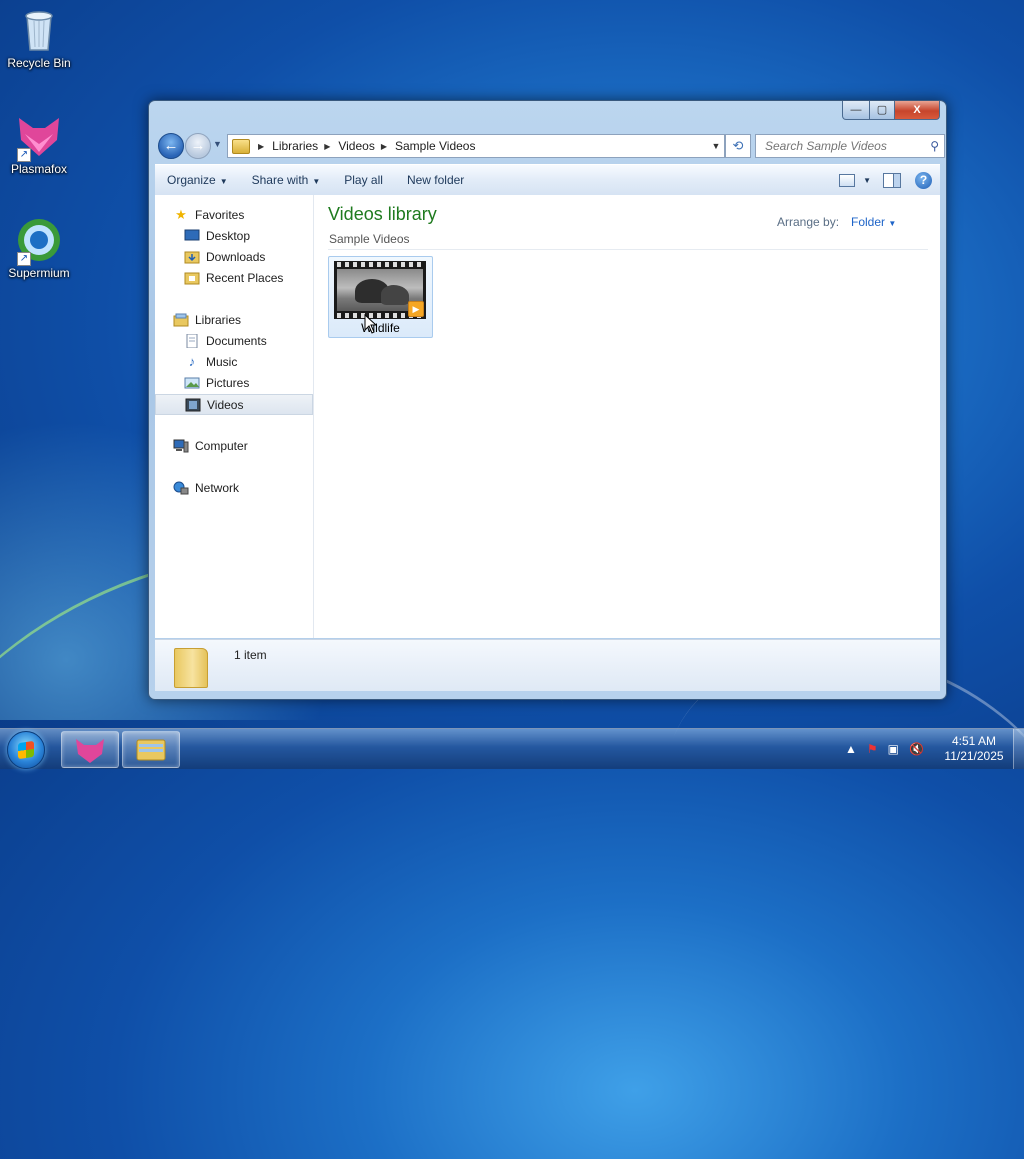 The image size is (1024, 1159). I want to click on nav-label: Recent Places, so click(245, 278).